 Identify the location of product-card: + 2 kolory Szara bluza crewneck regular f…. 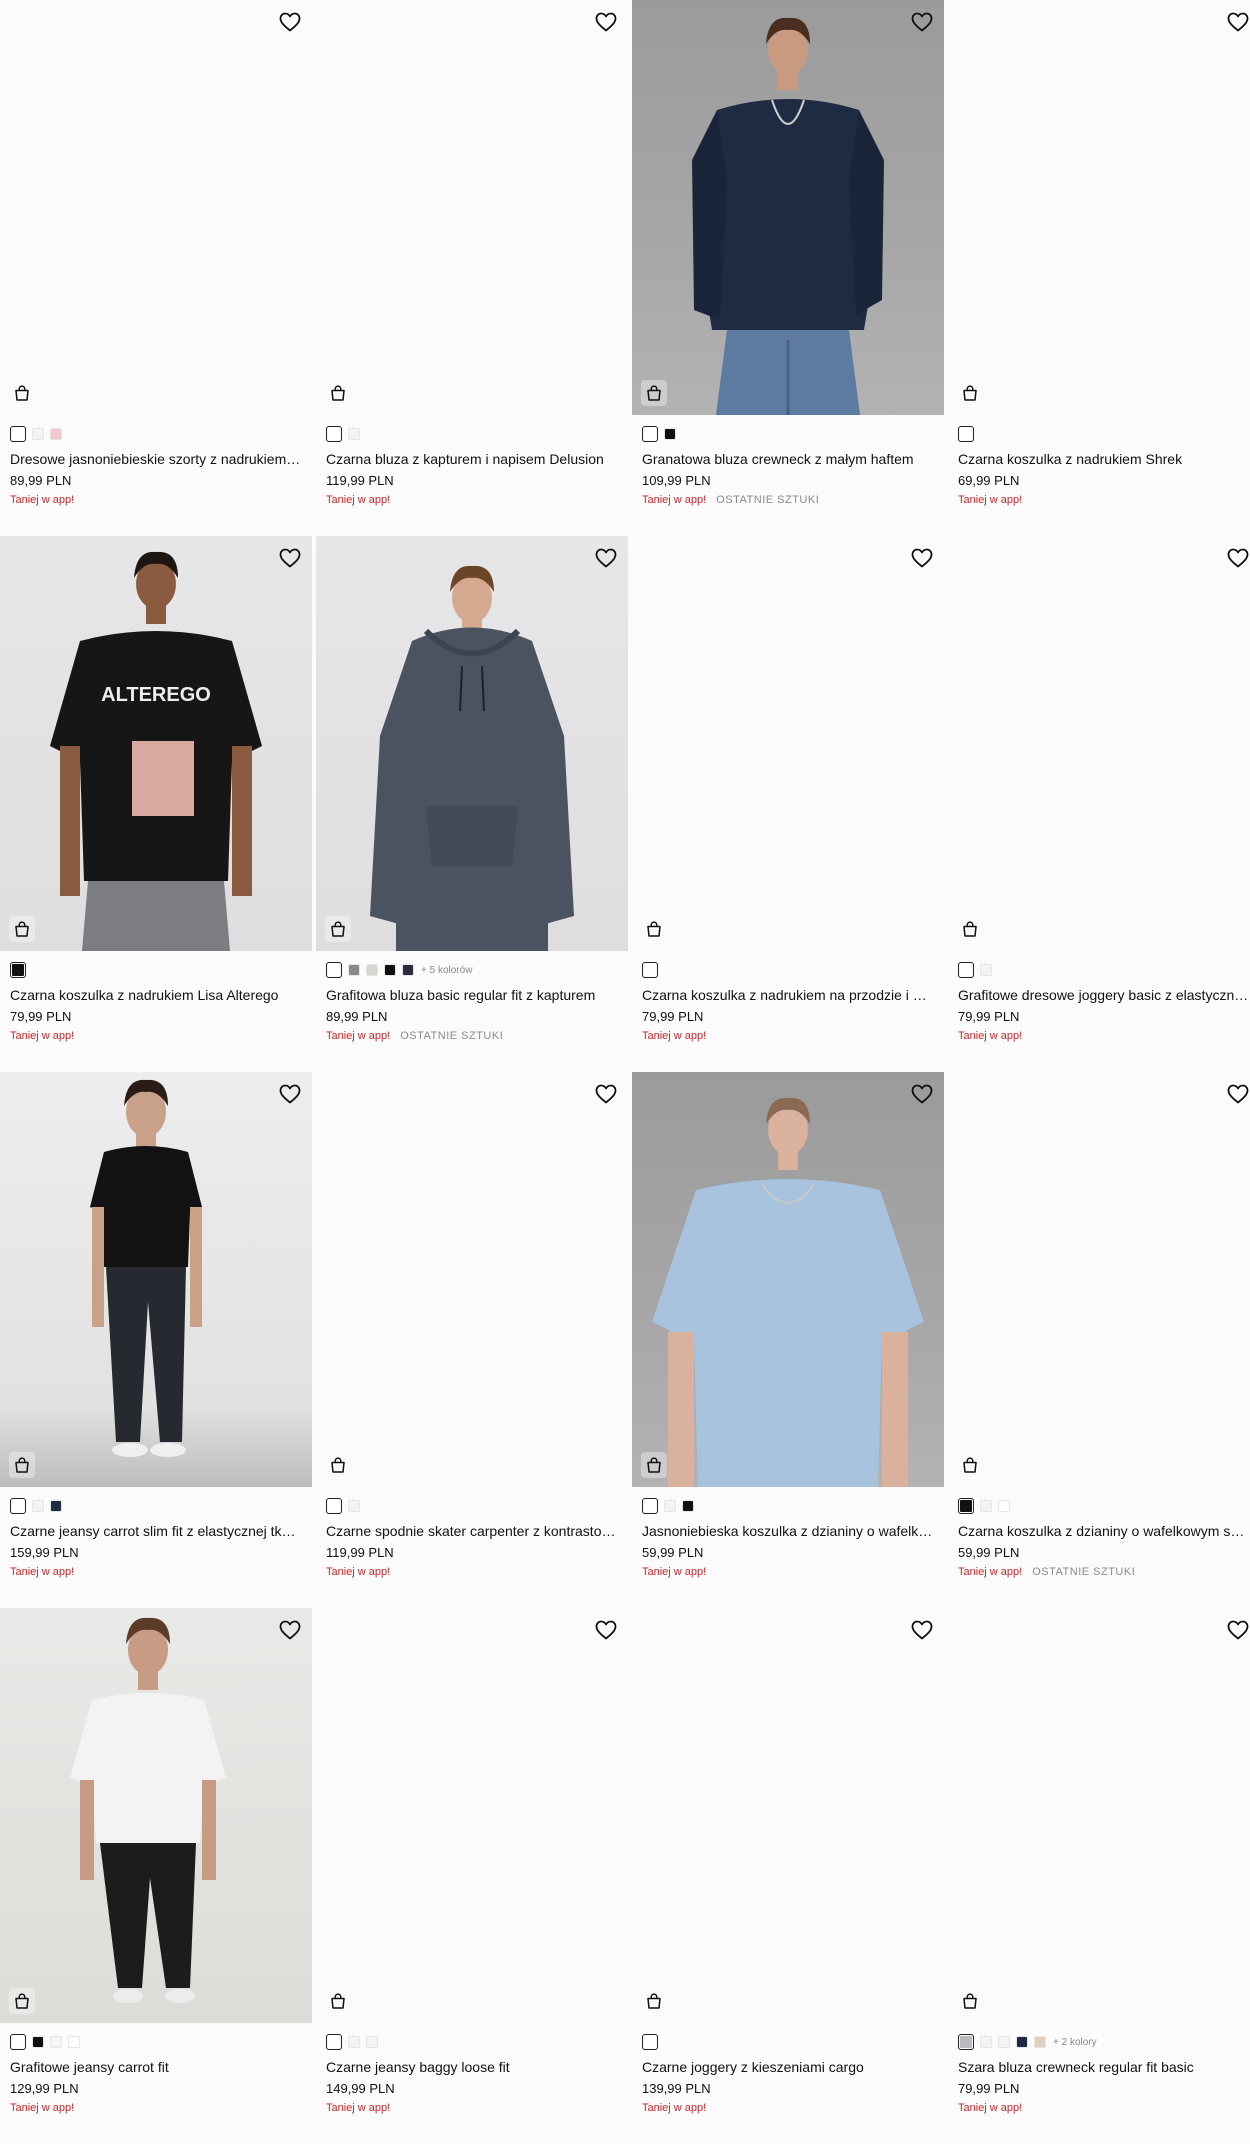
(1099, 1876).